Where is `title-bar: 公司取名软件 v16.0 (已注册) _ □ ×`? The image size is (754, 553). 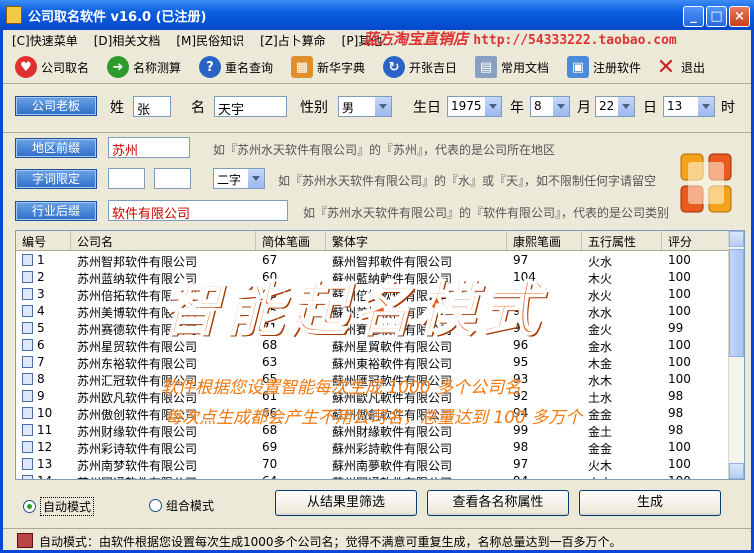
title-bar: 公司取名软件 v16.0 (已注册) _ □ × is located at coordinates (377, 15).